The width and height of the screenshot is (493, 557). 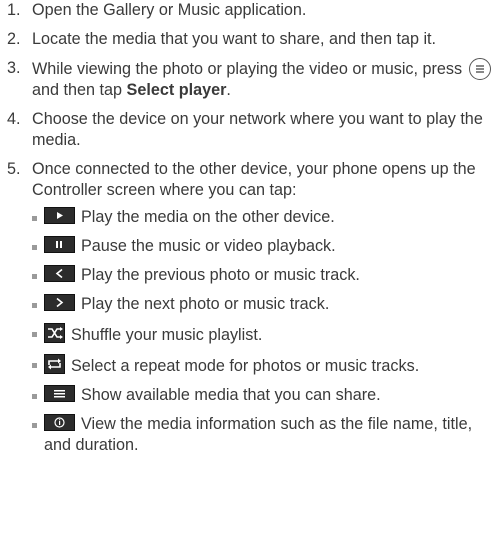 I want to click on pause-icon, so click(x=59, y=244).